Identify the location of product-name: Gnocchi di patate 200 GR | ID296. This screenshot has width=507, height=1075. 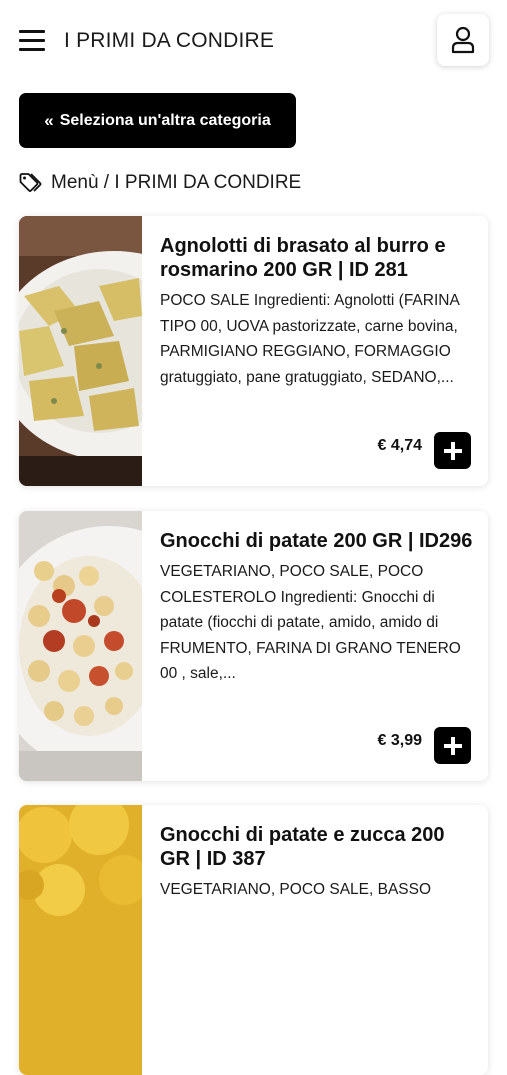
(316, 541).